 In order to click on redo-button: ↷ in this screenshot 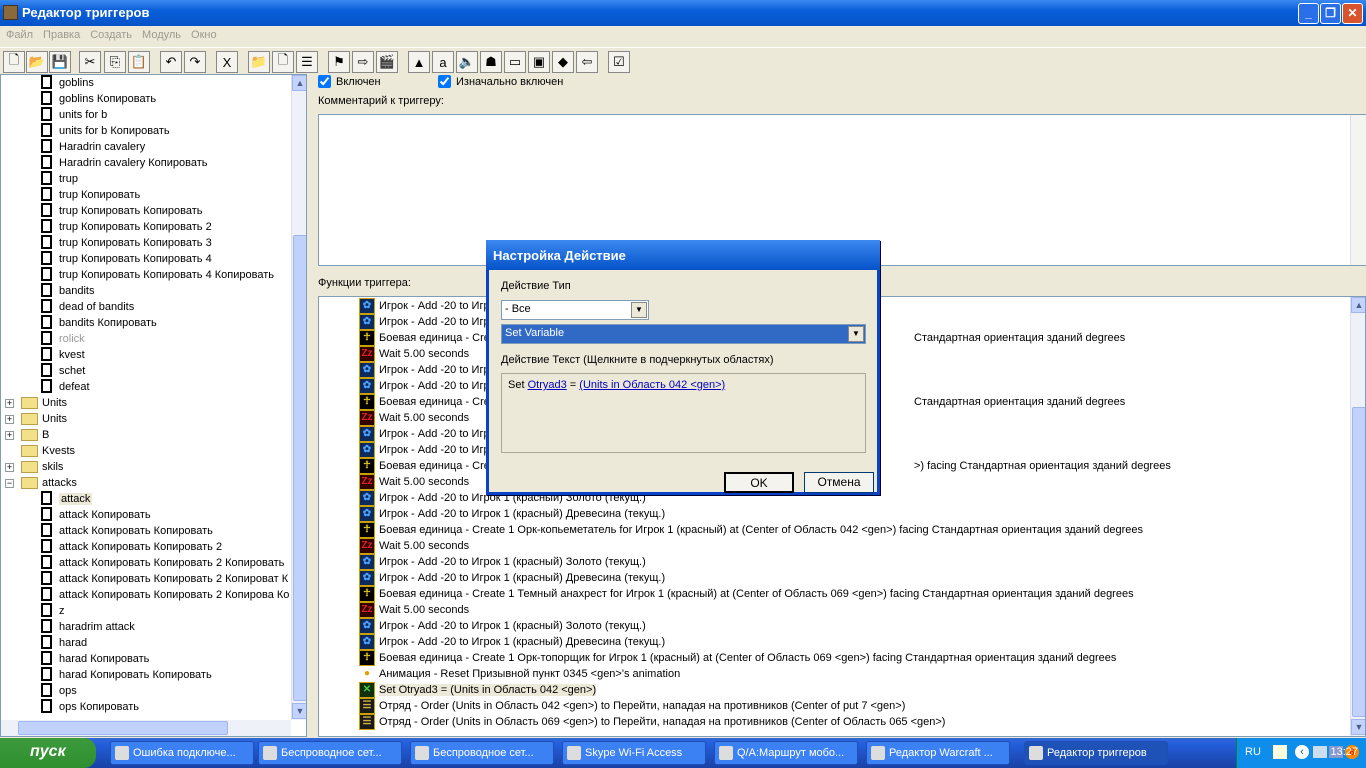, I will do `click(195, 62)`.